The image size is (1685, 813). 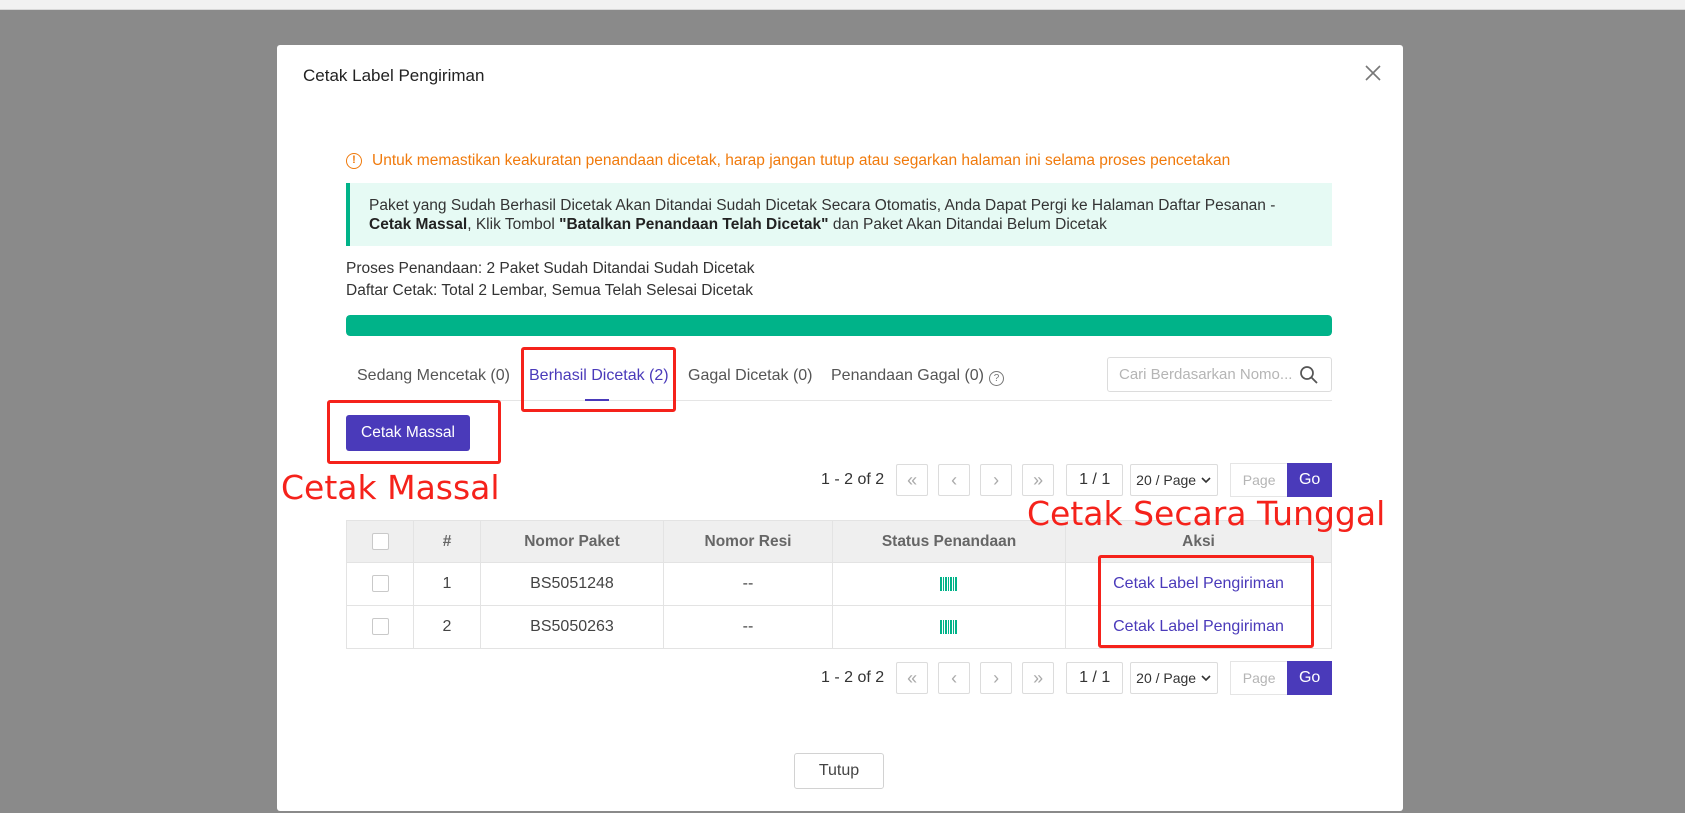 I want to click on row-index: 2, so click(x=447, y=627).